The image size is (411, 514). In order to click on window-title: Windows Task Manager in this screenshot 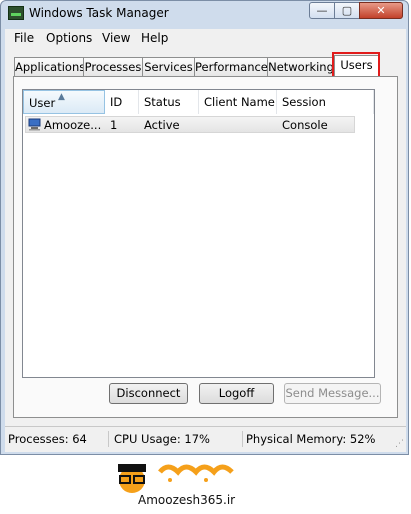, I will do `click(99, 13)`.